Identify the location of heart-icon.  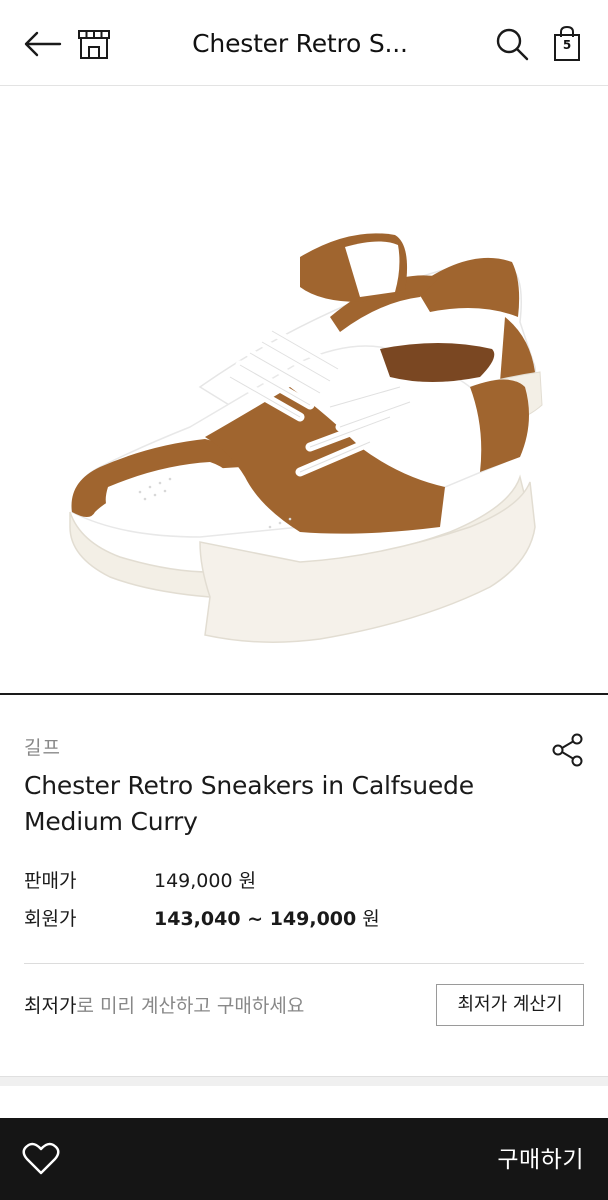
(41, 1158).